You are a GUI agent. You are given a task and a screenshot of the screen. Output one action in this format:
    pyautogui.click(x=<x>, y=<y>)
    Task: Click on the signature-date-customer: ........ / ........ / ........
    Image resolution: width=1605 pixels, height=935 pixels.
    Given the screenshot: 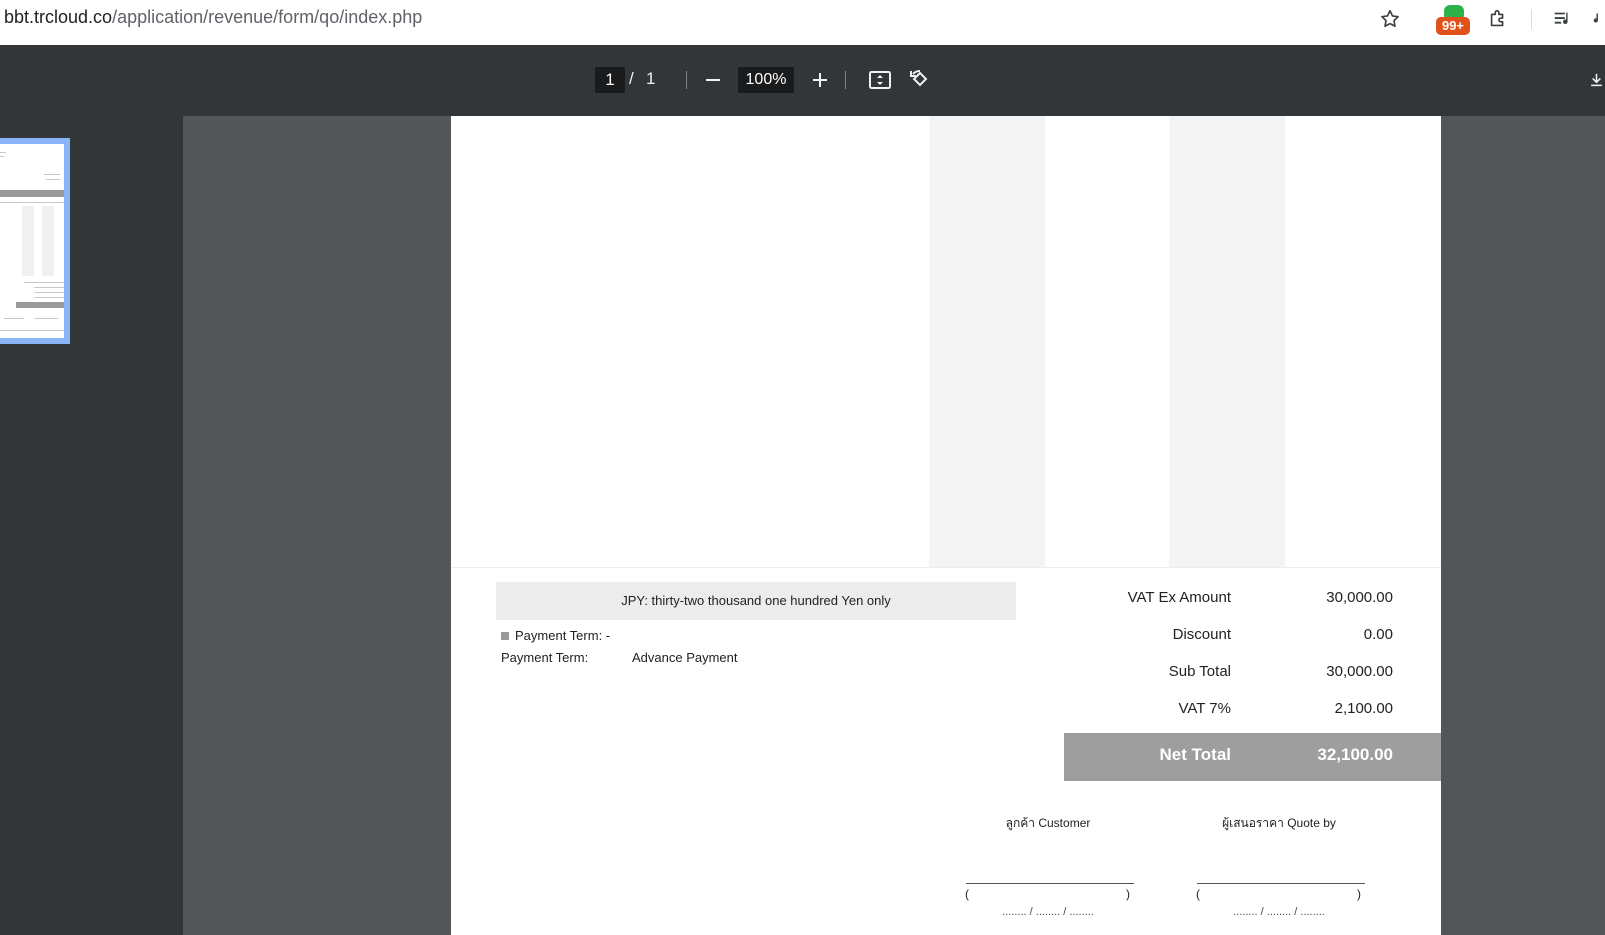 What is the action you would take?
    pyautogui.click(x=1048, y=912)
    